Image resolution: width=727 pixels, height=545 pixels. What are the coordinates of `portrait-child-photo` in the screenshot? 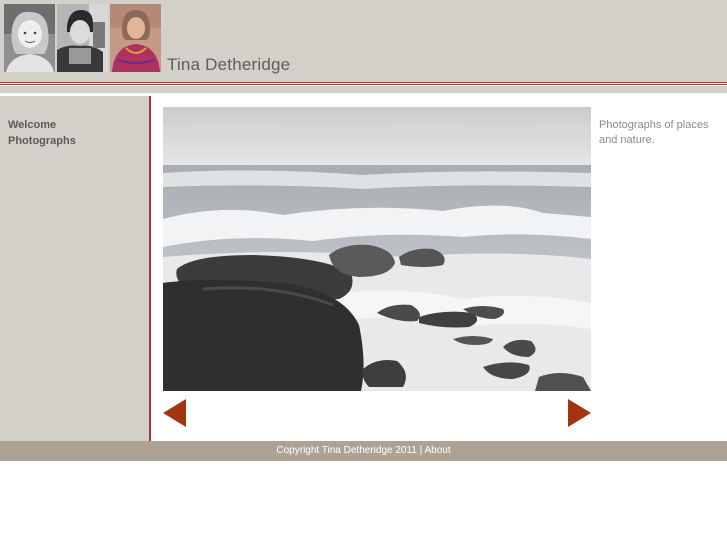 It's located at (29, 38).